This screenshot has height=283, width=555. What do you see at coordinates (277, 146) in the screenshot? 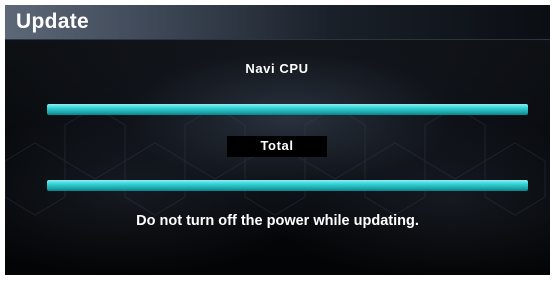
I see `total-label: Total` at bounding box center [277, 146].